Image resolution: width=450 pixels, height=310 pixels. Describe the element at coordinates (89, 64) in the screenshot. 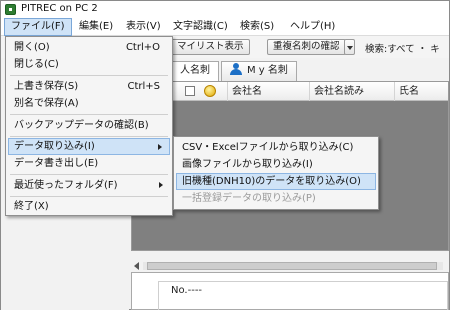

I see `menu-item-close: 閉じる(C)` at that location.